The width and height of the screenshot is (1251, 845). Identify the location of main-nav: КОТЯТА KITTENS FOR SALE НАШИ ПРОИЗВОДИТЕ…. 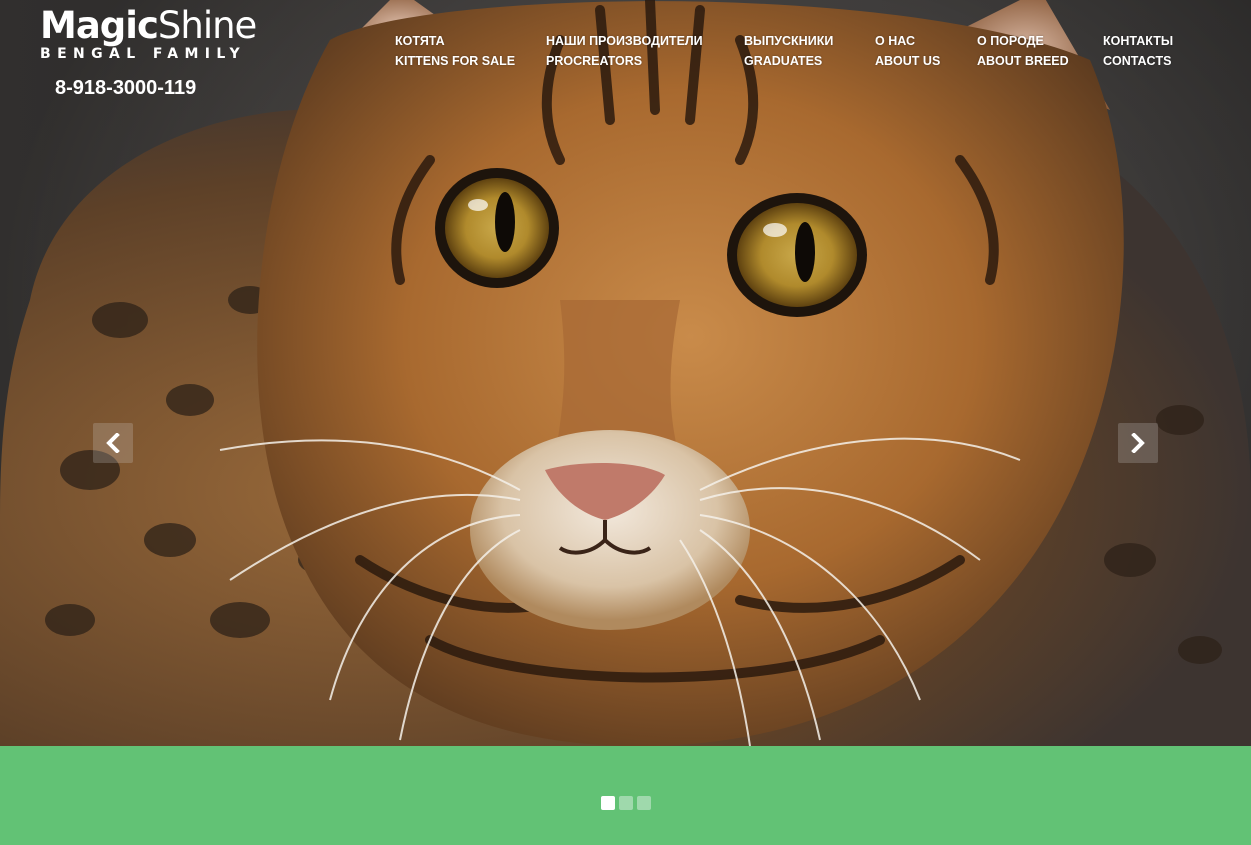
(625, 51).